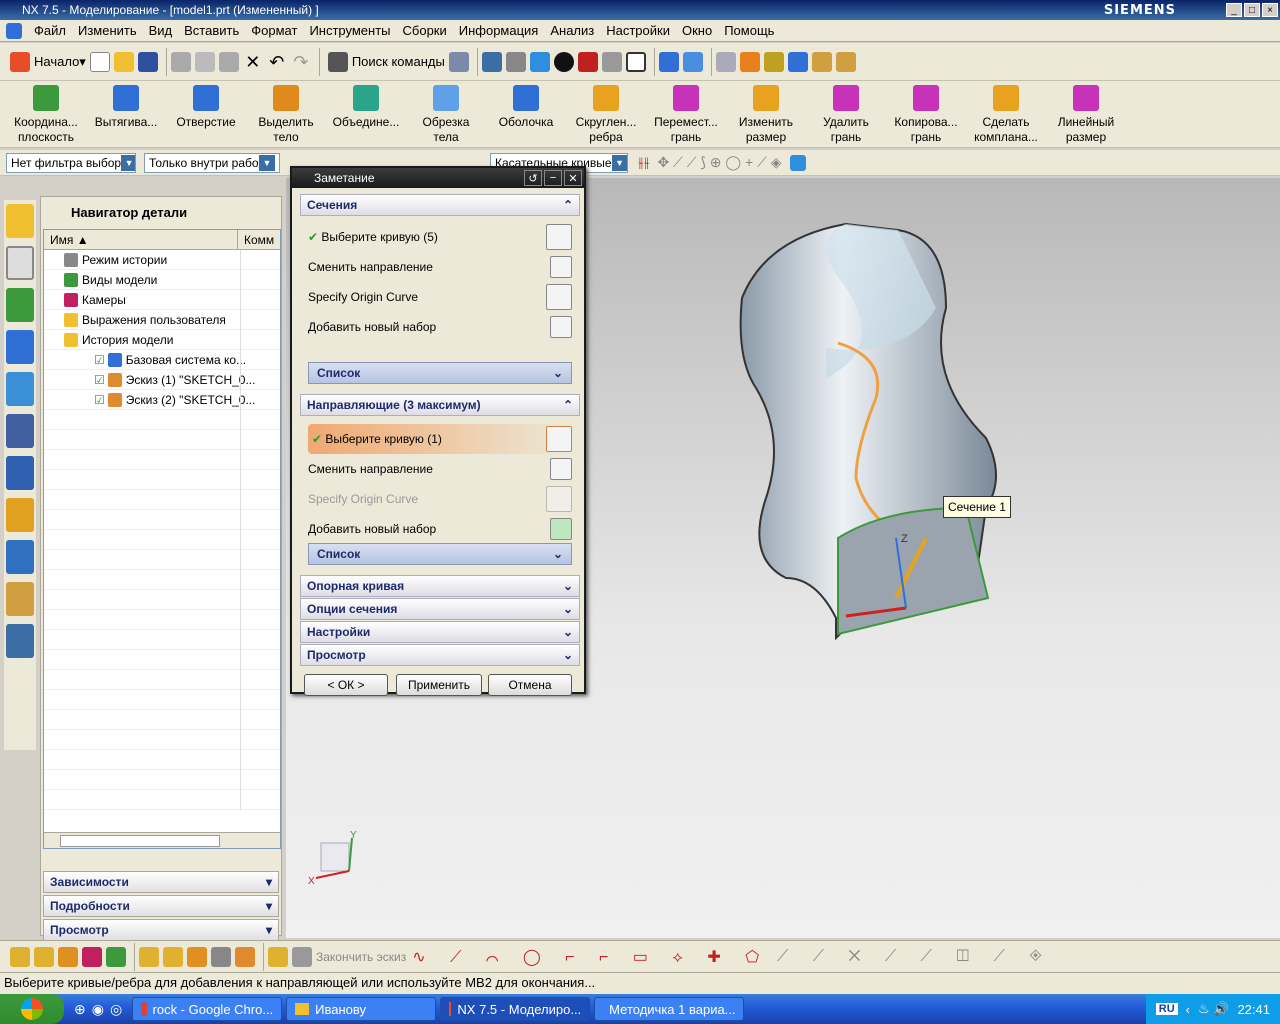  What do you see at coordinates (141, 239) in the screenshot?
I see `column-name: Имя ▲` at bounding box center [141, 239].